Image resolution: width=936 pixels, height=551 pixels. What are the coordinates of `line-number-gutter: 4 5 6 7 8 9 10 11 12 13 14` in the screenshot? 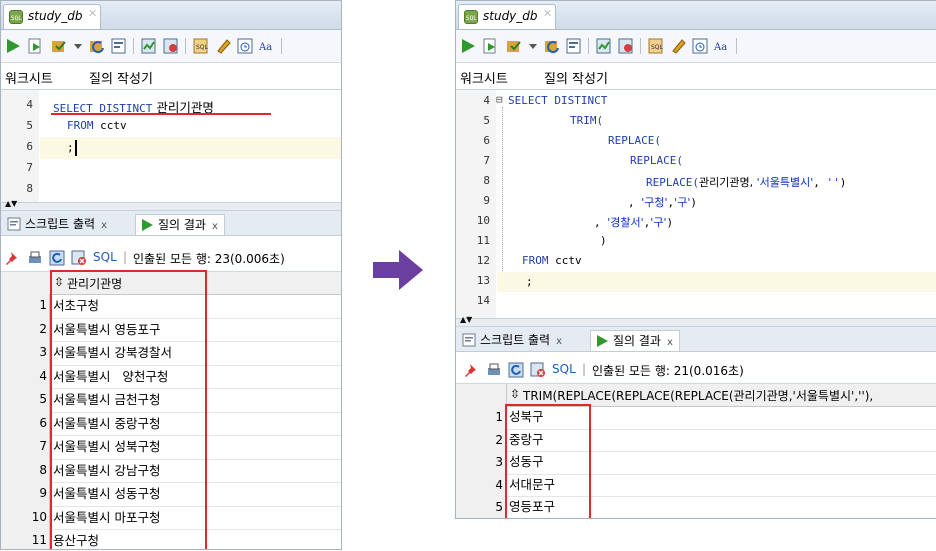 It's located at (476, 204).